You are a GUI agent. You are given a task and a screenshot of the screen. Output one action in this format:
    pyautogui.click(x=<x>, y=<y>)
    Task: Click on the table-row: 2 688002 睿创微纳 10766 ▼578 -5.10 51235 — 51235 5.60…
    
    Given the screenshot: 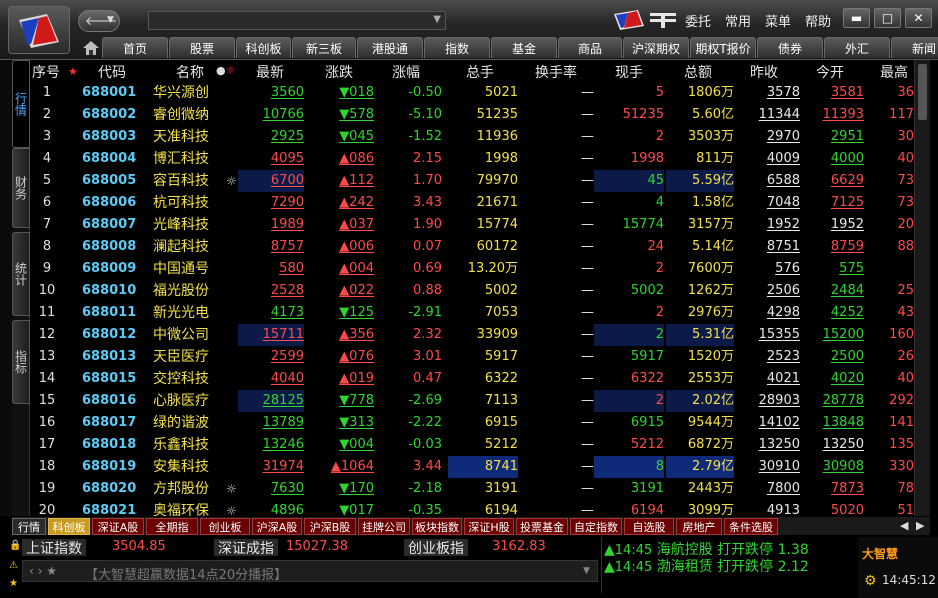 What is the action you would take?
    pyautogui.click(x=472, y=115)
    